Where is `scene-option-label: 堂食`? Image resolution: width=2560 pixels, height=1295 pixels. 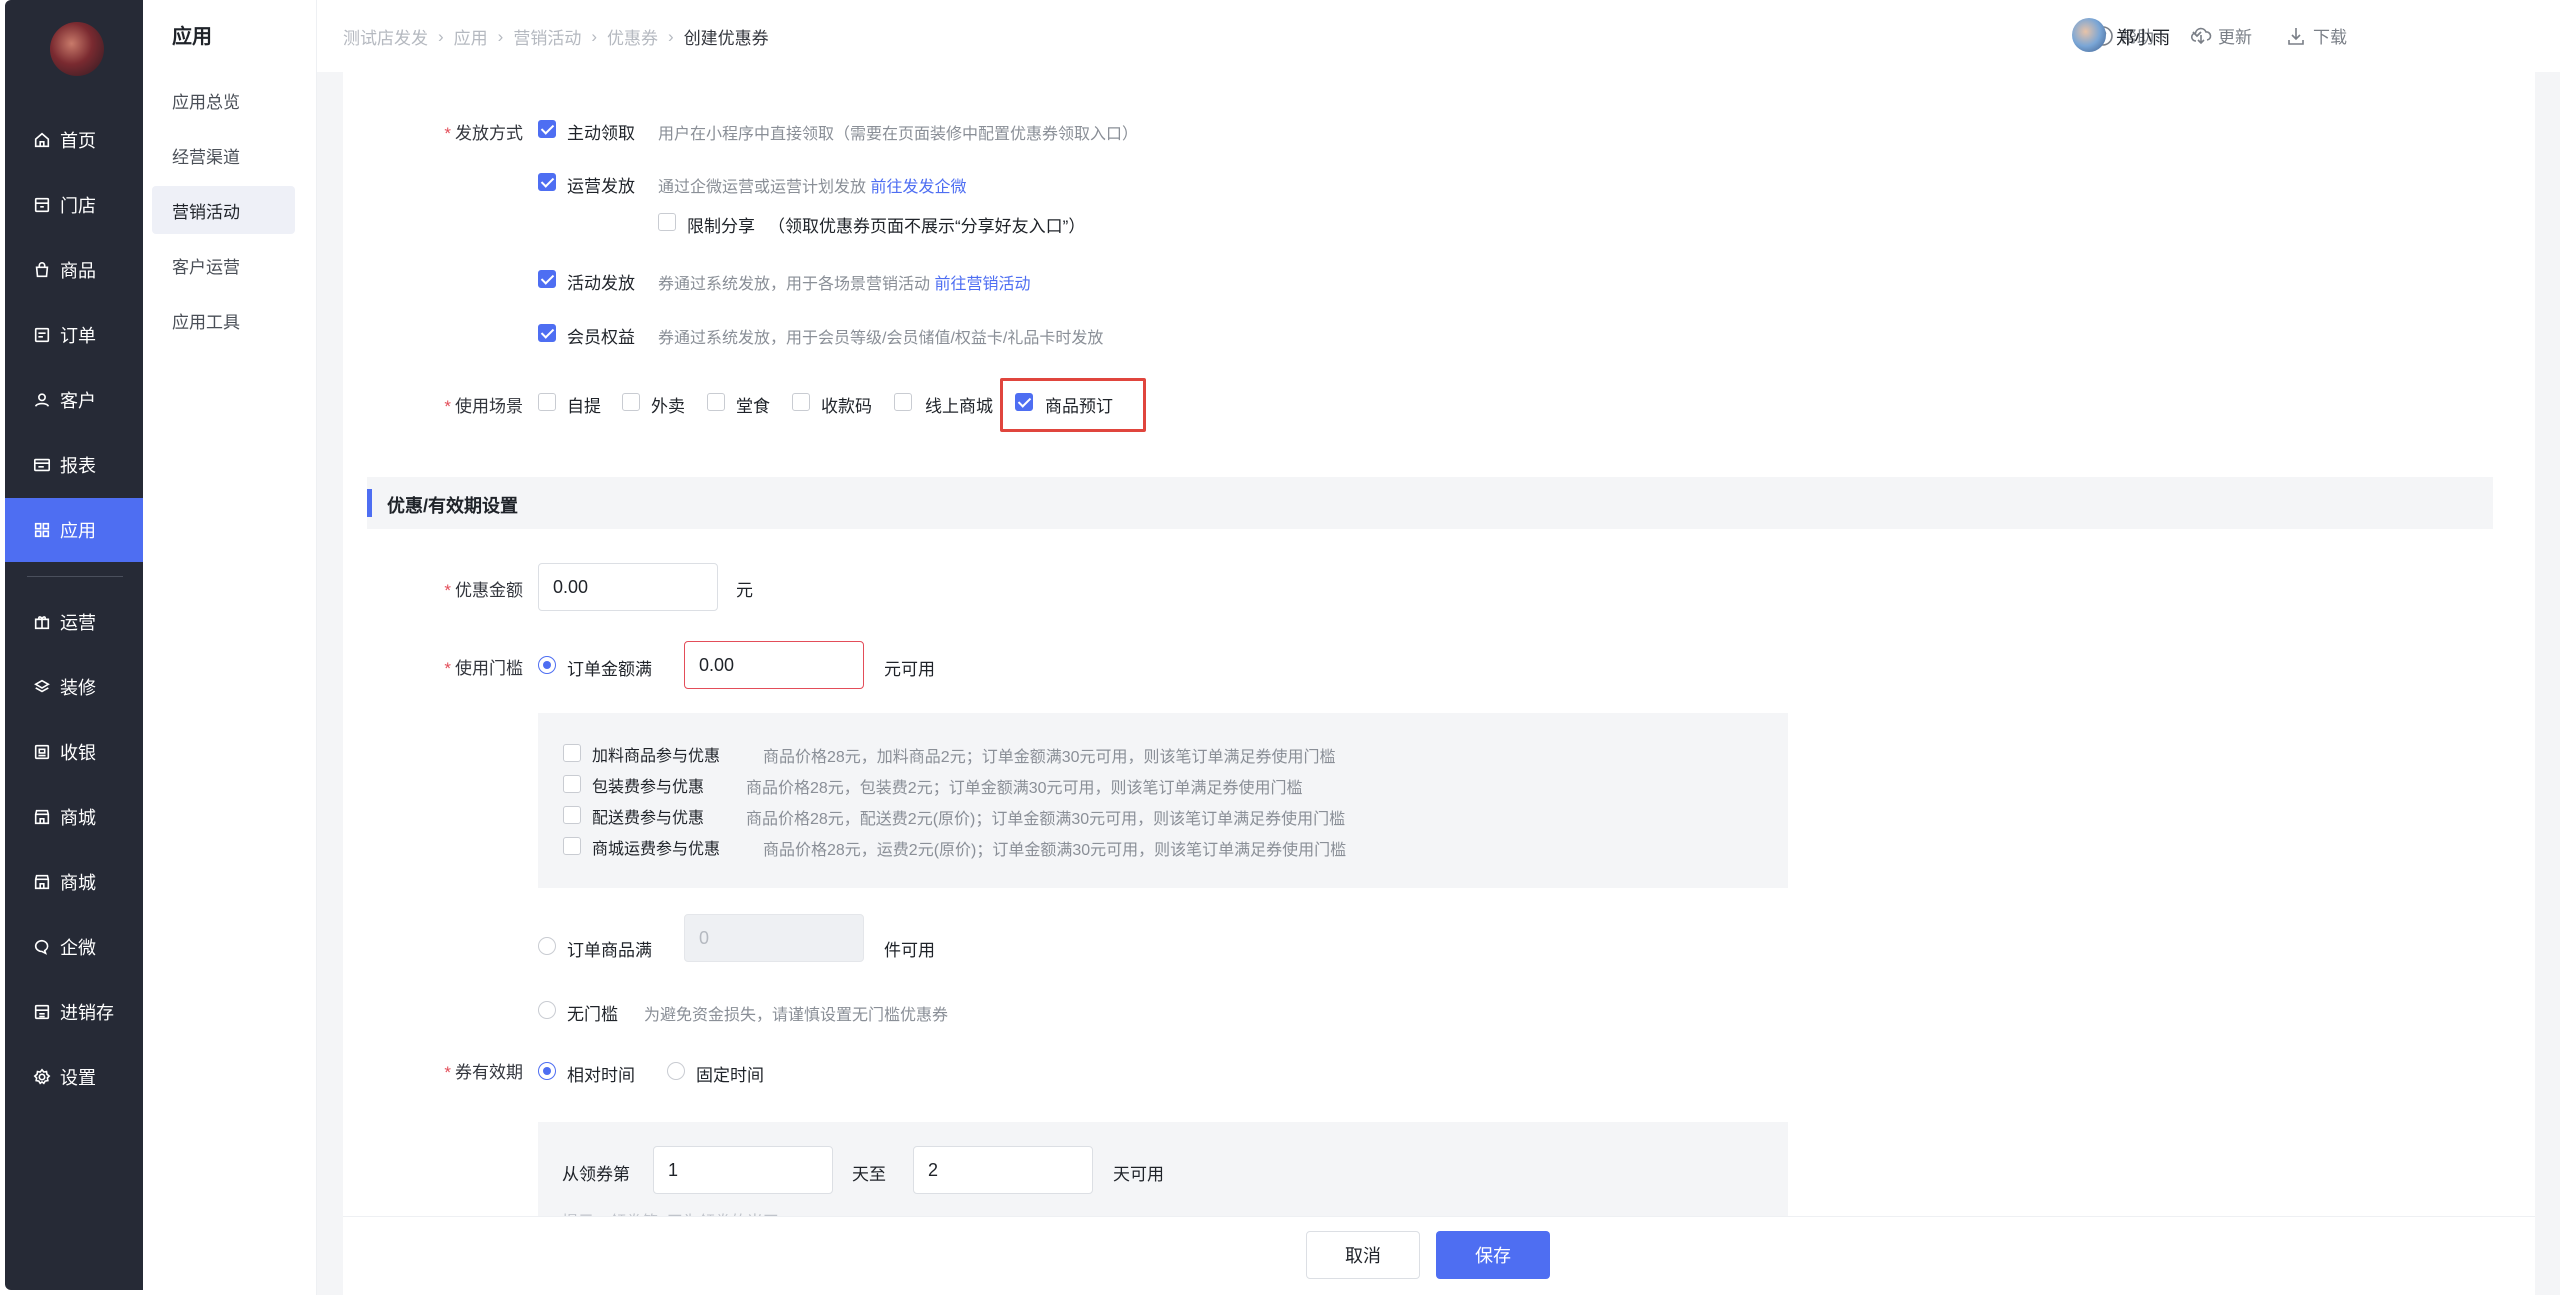 scene-option-label: 堂食 is located at coordinates (753, 406).